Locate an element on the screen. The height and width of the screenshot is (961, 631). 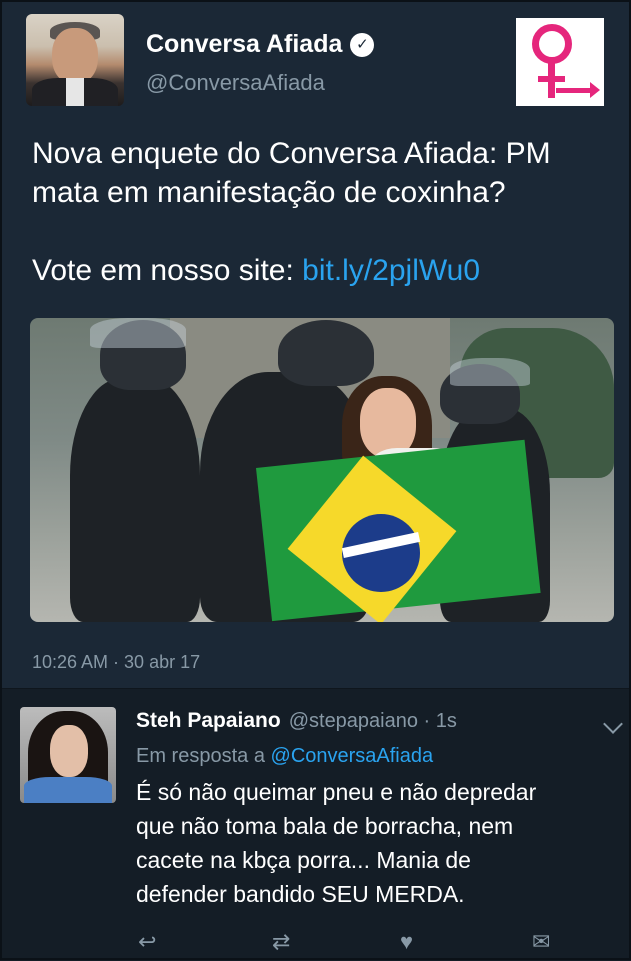
reply-header: Steh Papaiano @stepapaiano · 1s is located at coordinates (296, 721).